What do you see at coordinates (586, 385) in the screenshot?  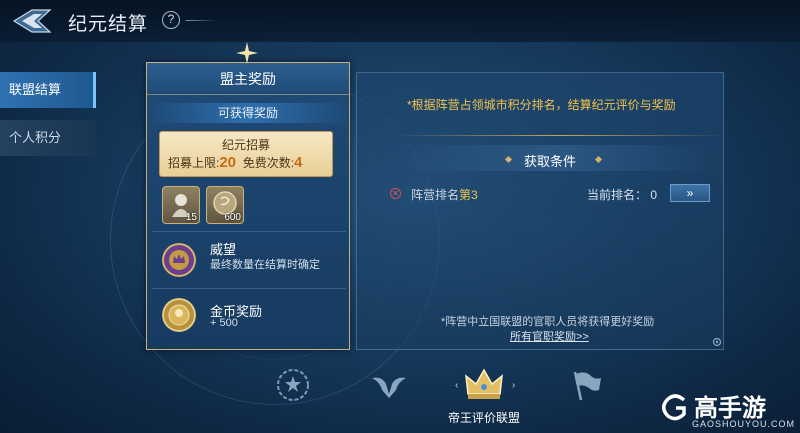 I see `flag-icon` at bounding box center [586, 385].